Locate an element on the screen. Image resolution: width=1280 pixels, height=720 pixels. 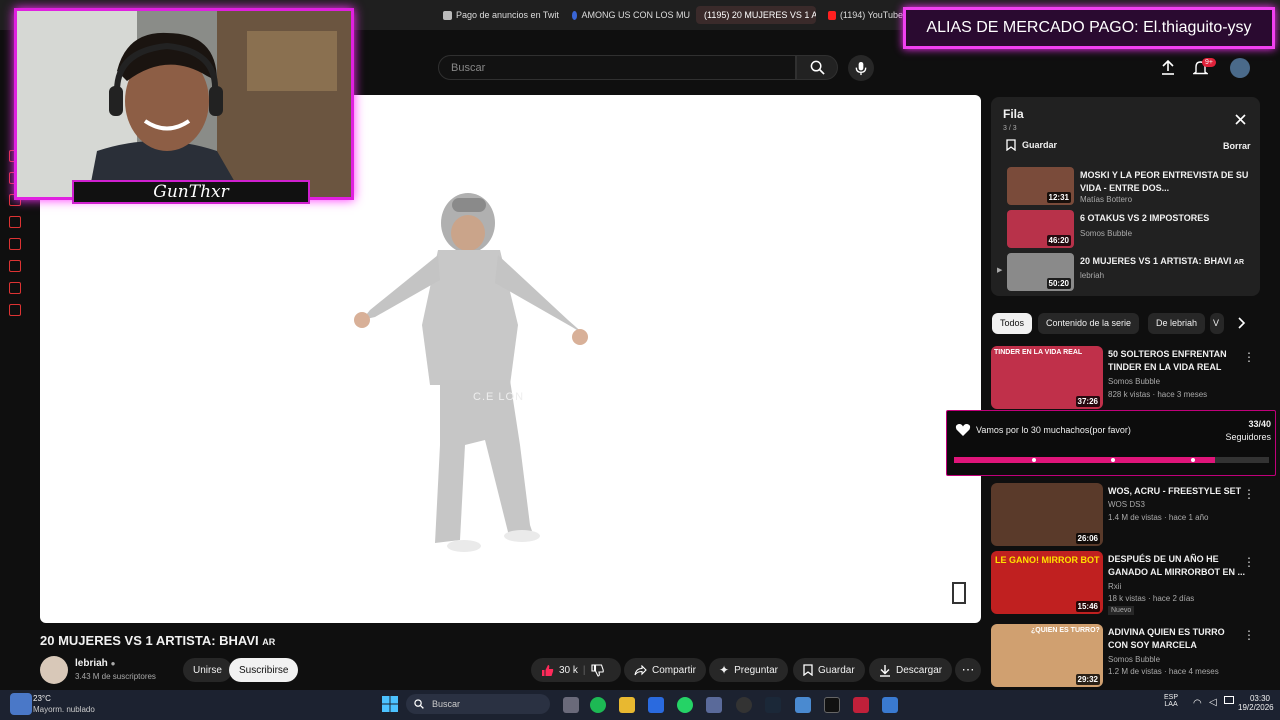
windows-taskbar is located at coordinates (640, 705).